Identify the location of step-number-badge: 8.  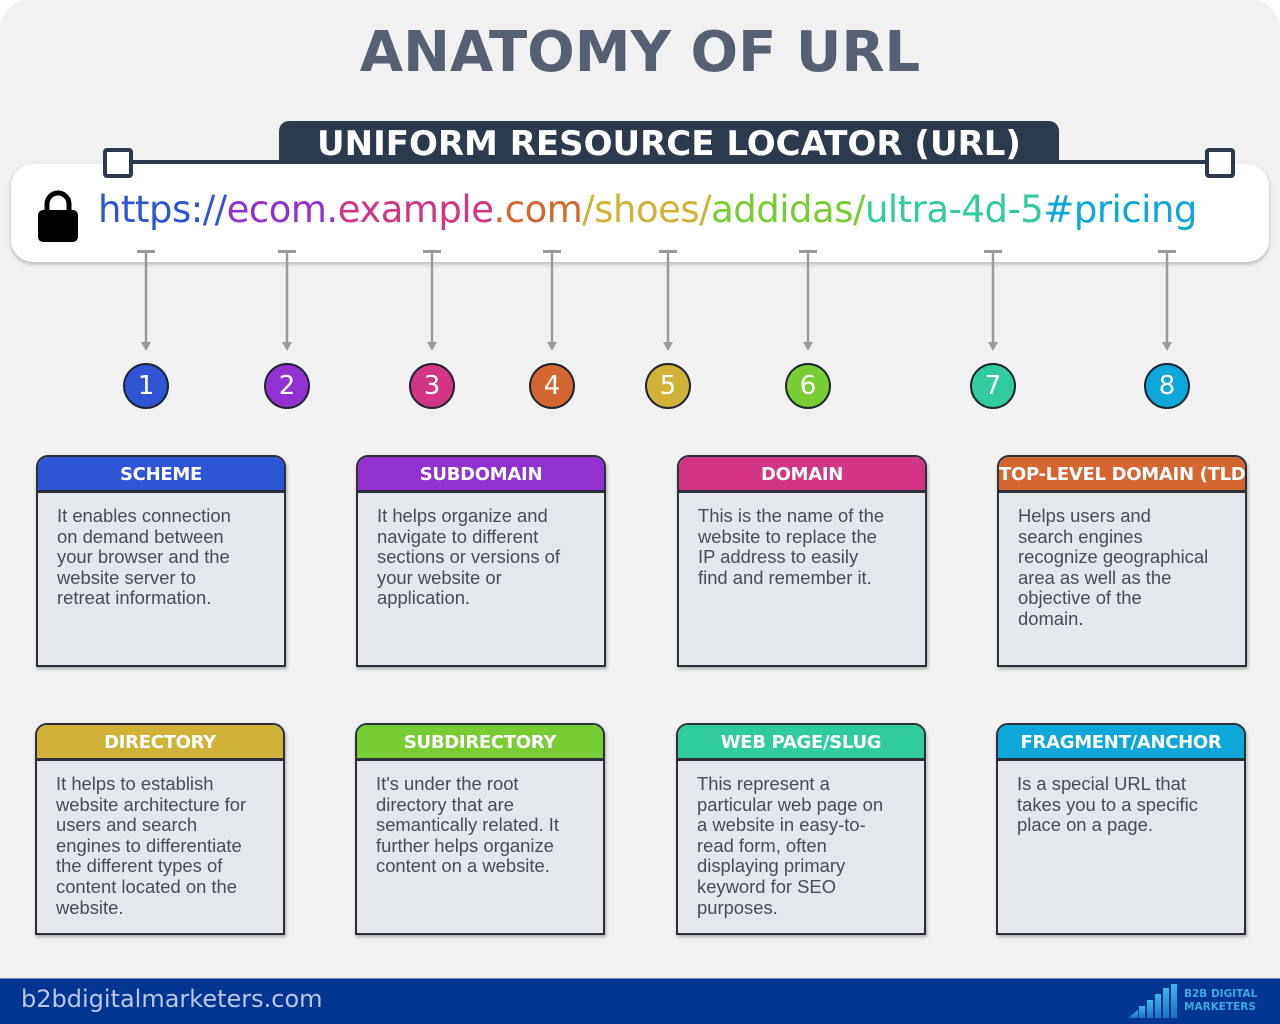
(1167, 386).